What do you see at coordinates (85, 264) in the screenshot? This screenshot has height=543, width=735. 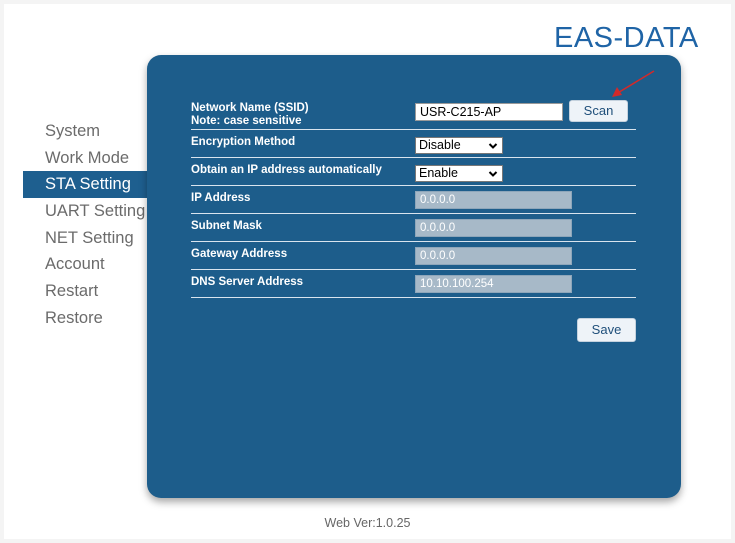 I see `nav-item-account: Account` at bounding box center [85, 264].